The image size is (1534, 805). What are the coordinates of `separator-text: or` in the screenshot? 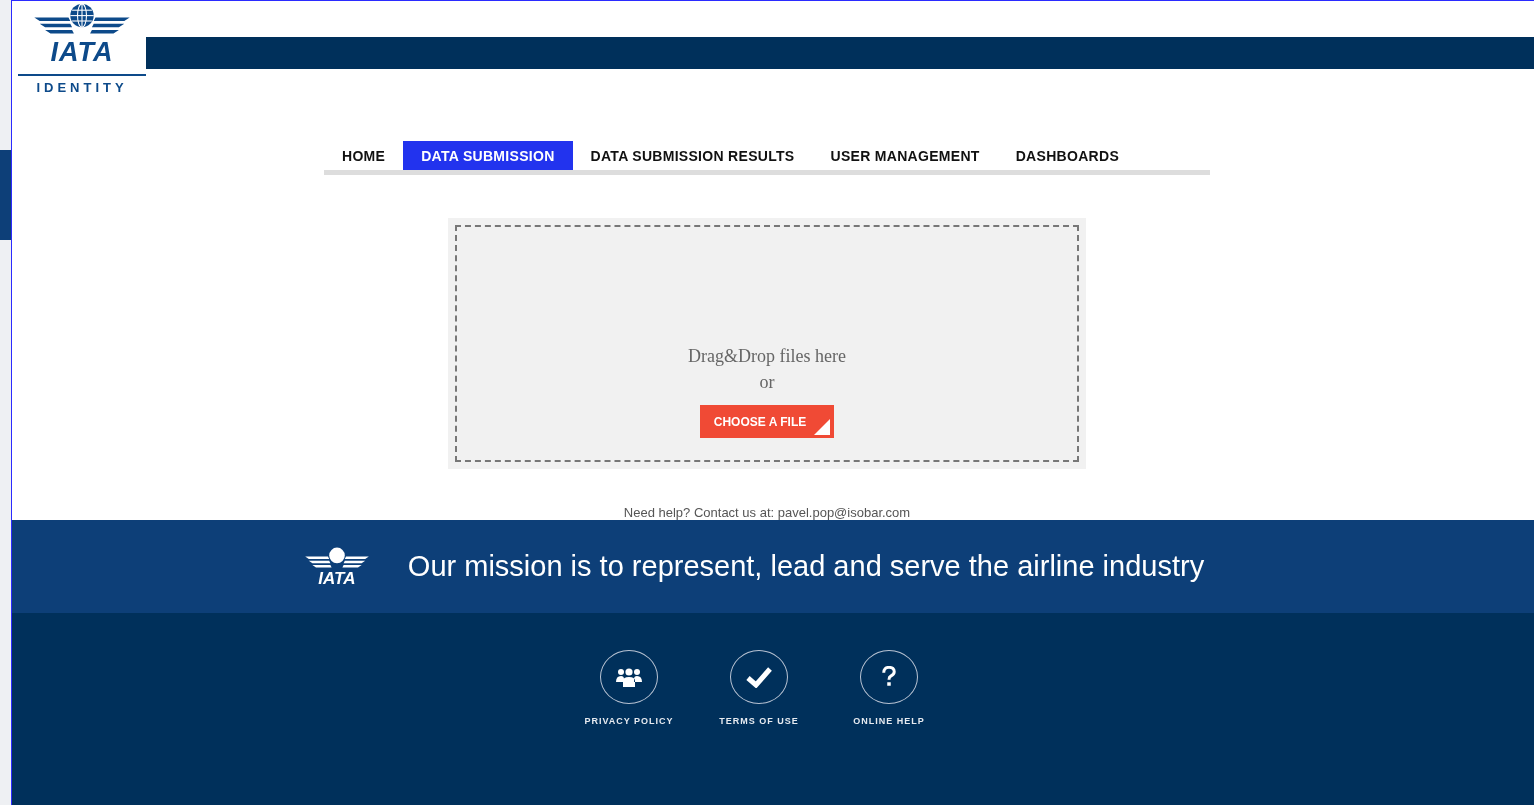 It's located at (767, 382).